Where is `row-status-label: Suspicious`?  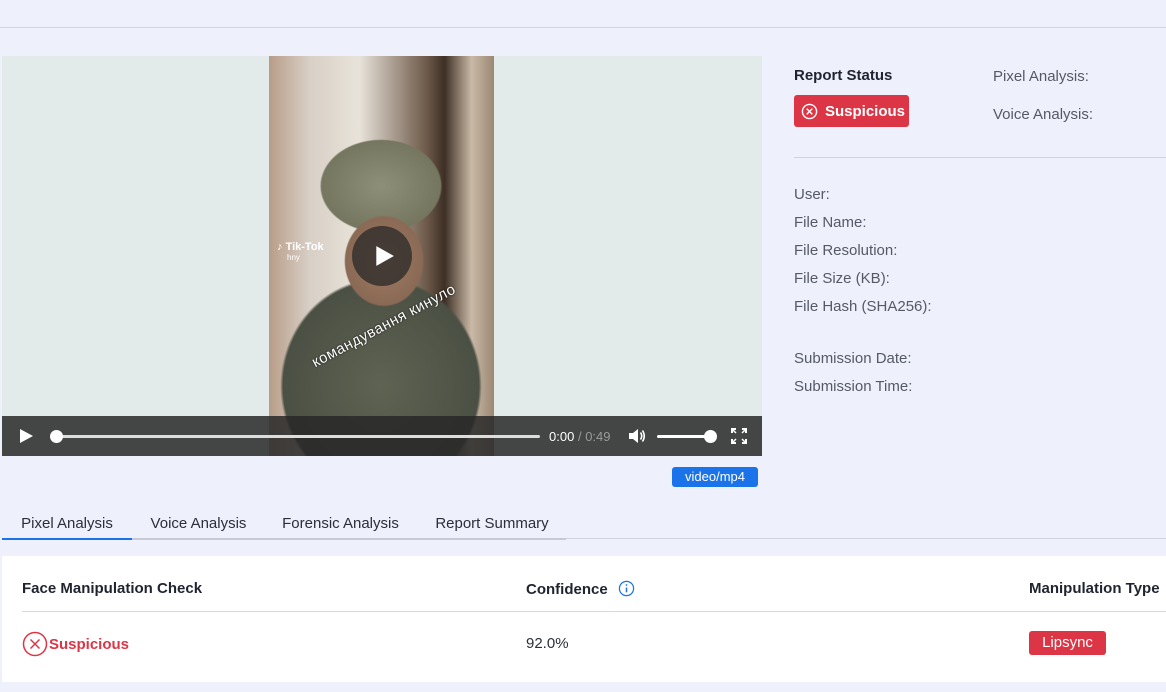
row-status-label: Suspicious is located at coordinates (89, 644).